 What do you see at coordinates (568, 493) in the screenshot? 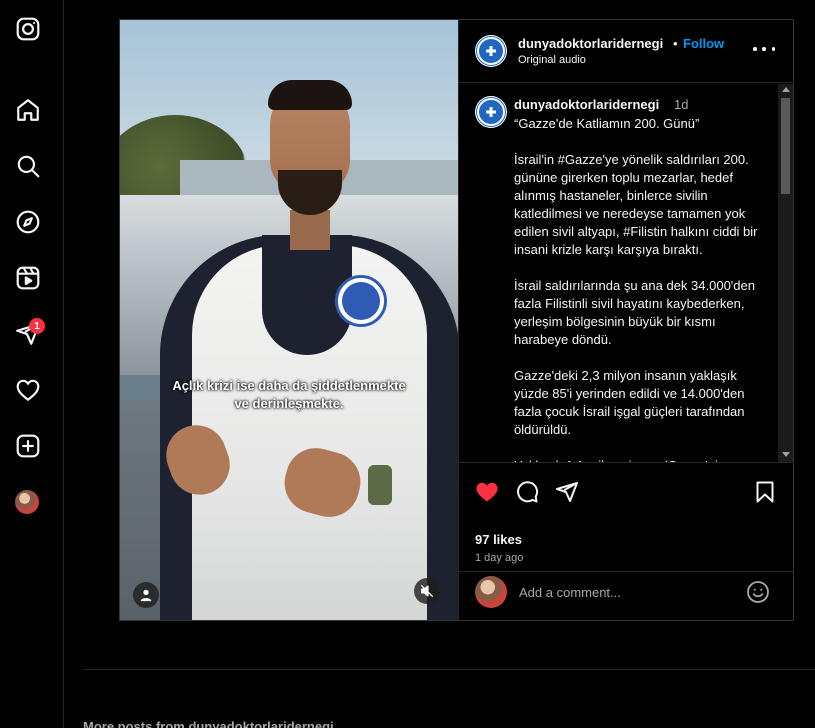
I see `share-icon` at bounding box center [568, 493].